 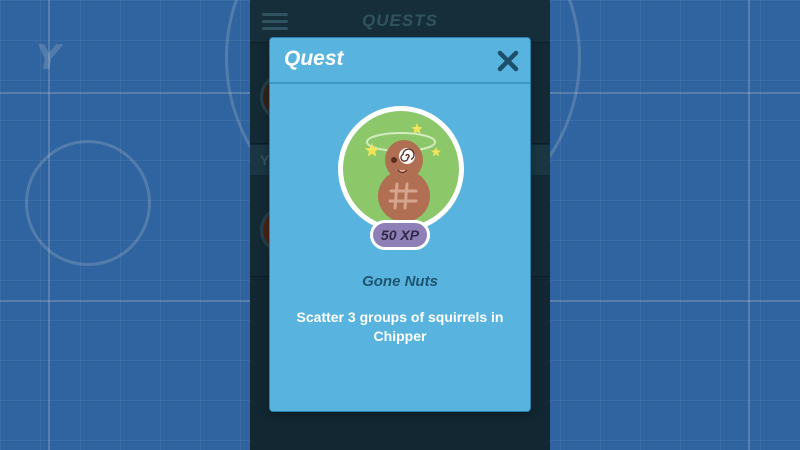 What do you see at coordinates (400, 326) in the screenshot?
I see `quest-description: Scatter 3 groups of squirrels in Chipper` at bounding box center [400, 326].